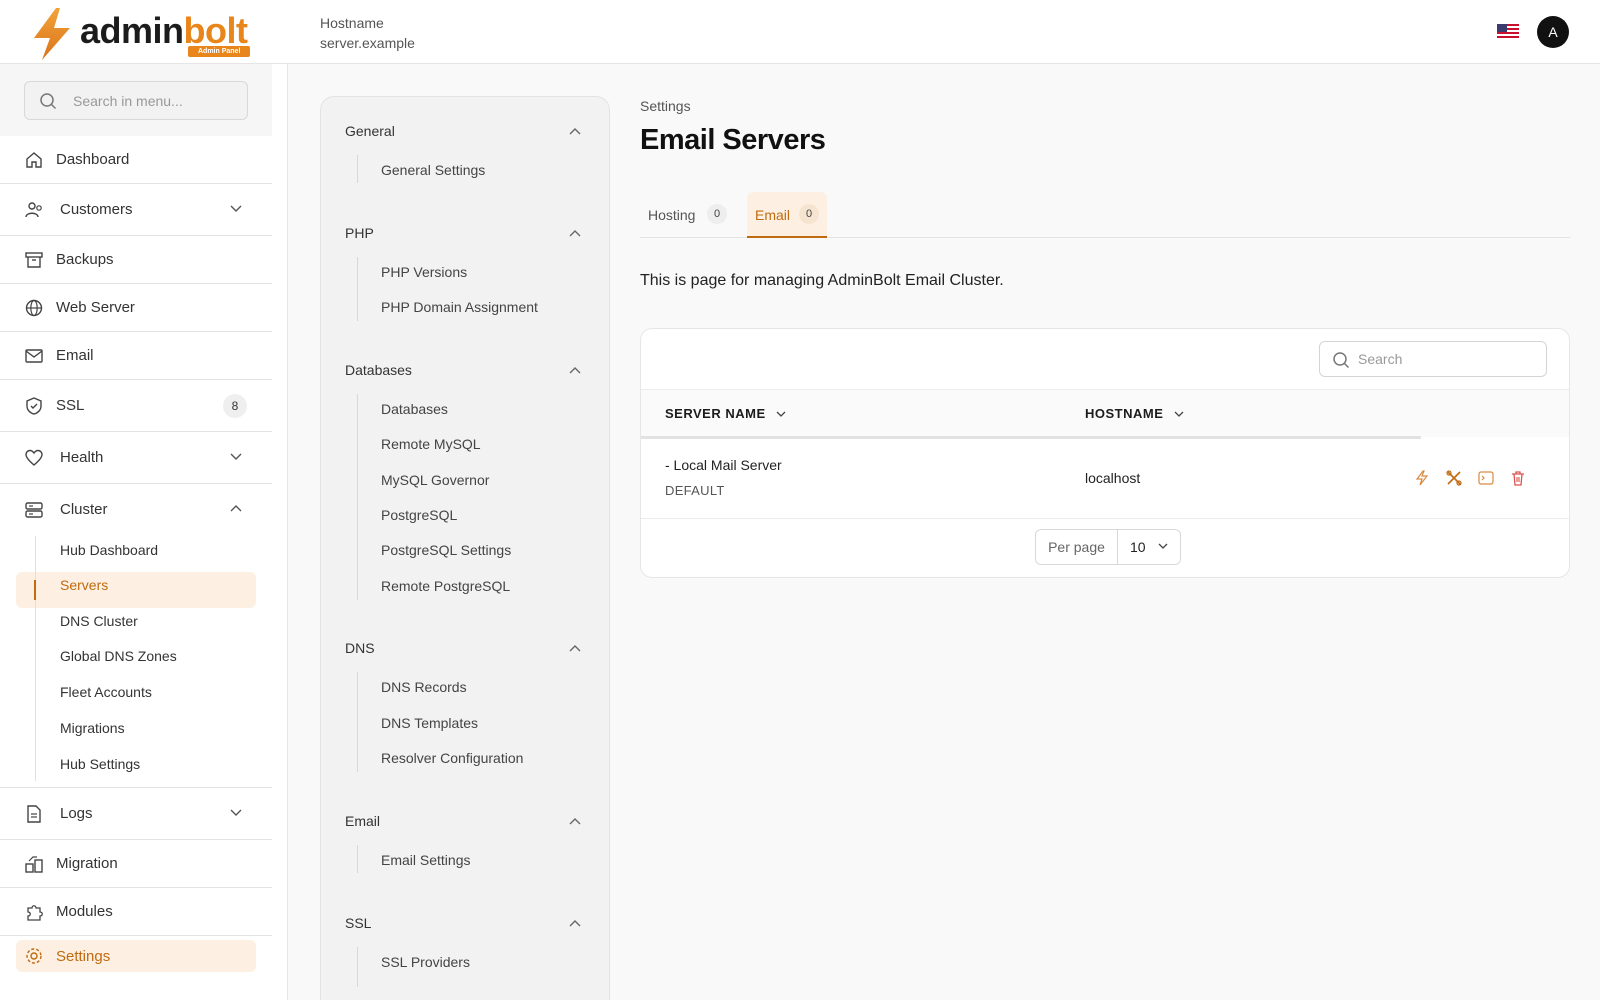 Image resolution: width=1600 pixels, height=1000 pixels. I want to click on tab-label: Hosting, so click(672, 215).